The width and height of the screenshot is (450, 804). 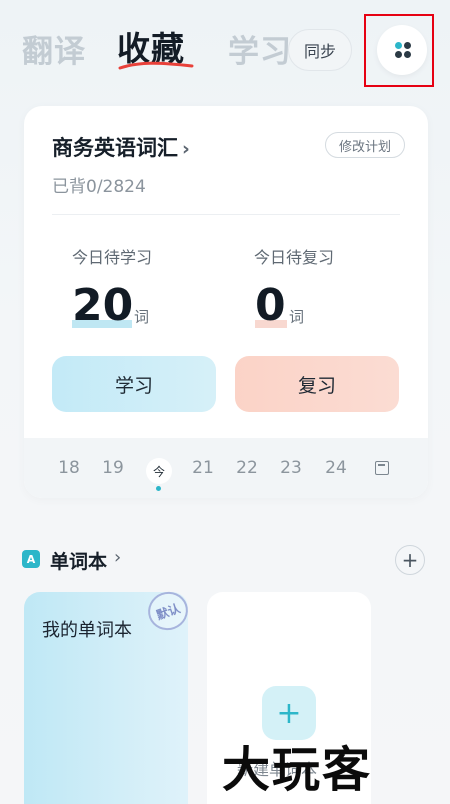 I want to click on sync-button: 同步, so click(x=320, y=50).